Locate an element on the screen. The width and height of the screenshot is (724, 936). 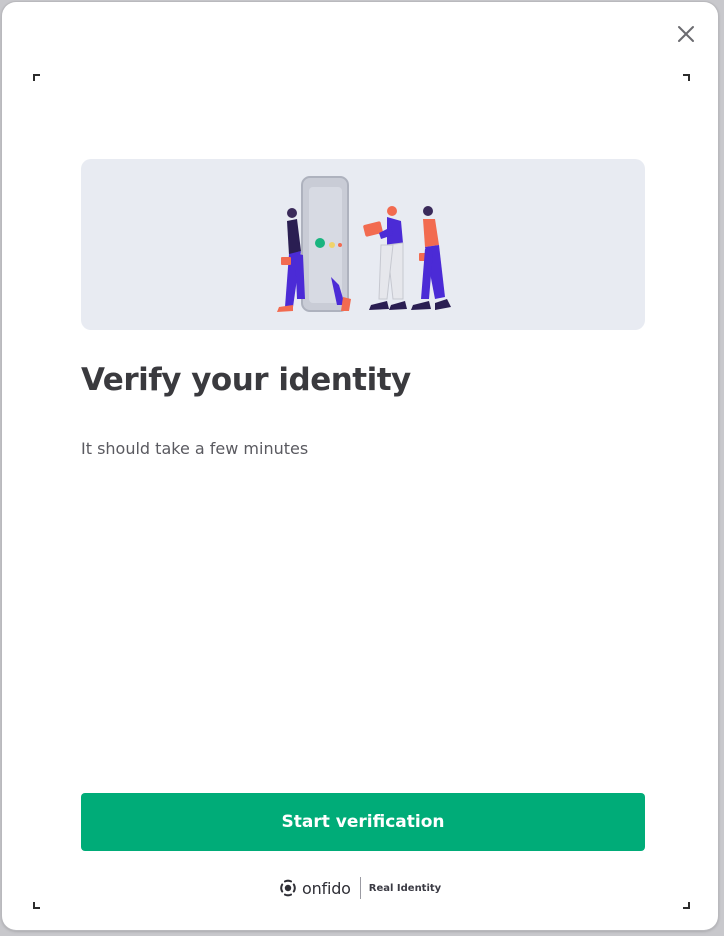
status-dot-orange is located at coordinates (340, 245).